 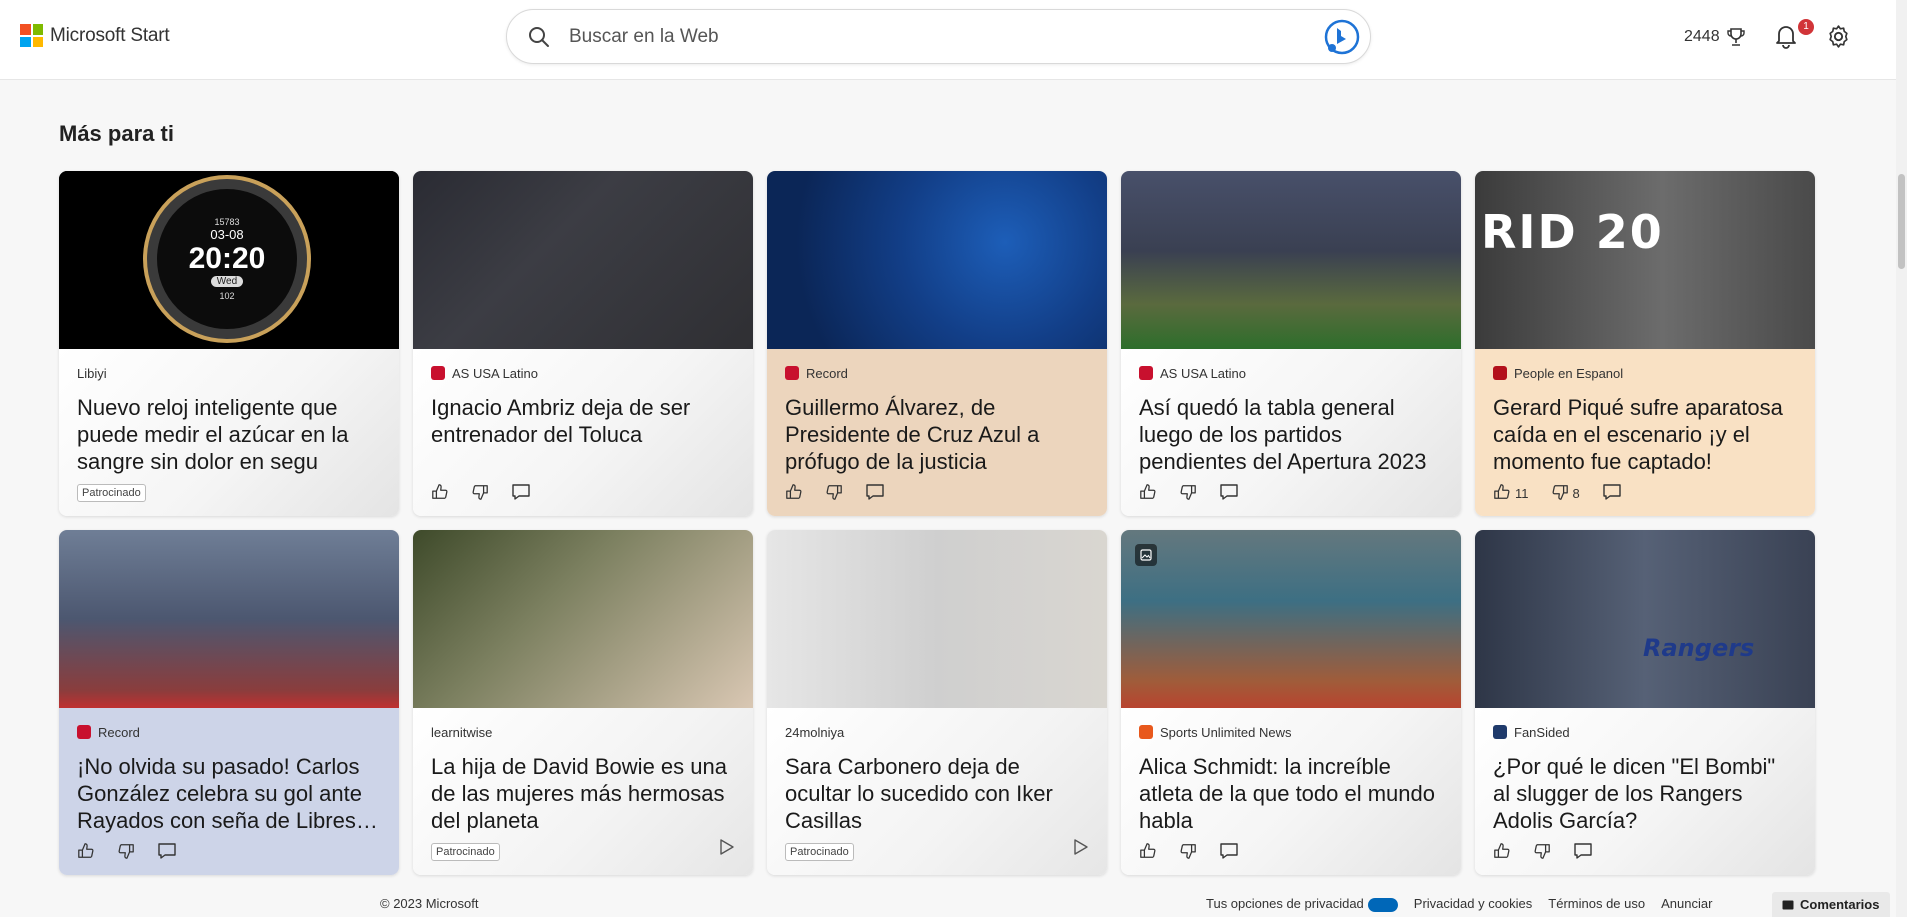 I want to click on card-source: FanSided, so click(x=1645, y=732).